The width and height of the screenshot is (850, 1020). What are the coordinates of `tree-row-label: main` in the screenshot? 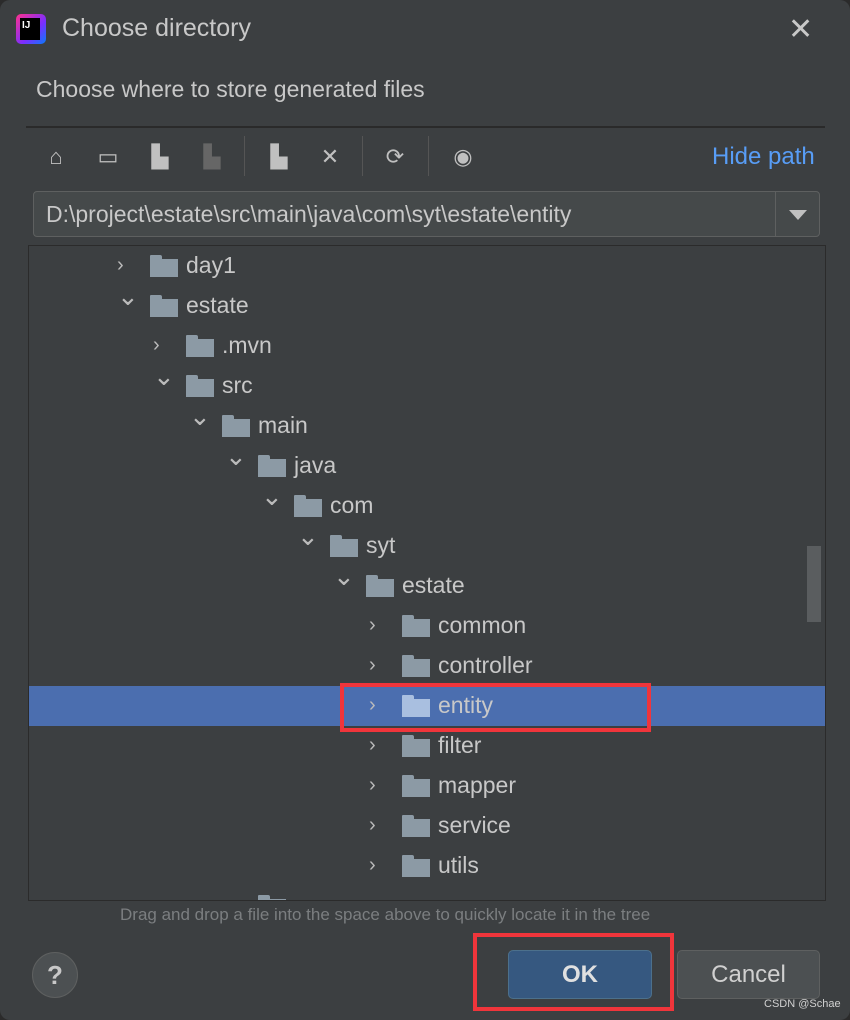 It's located at (283, 425).